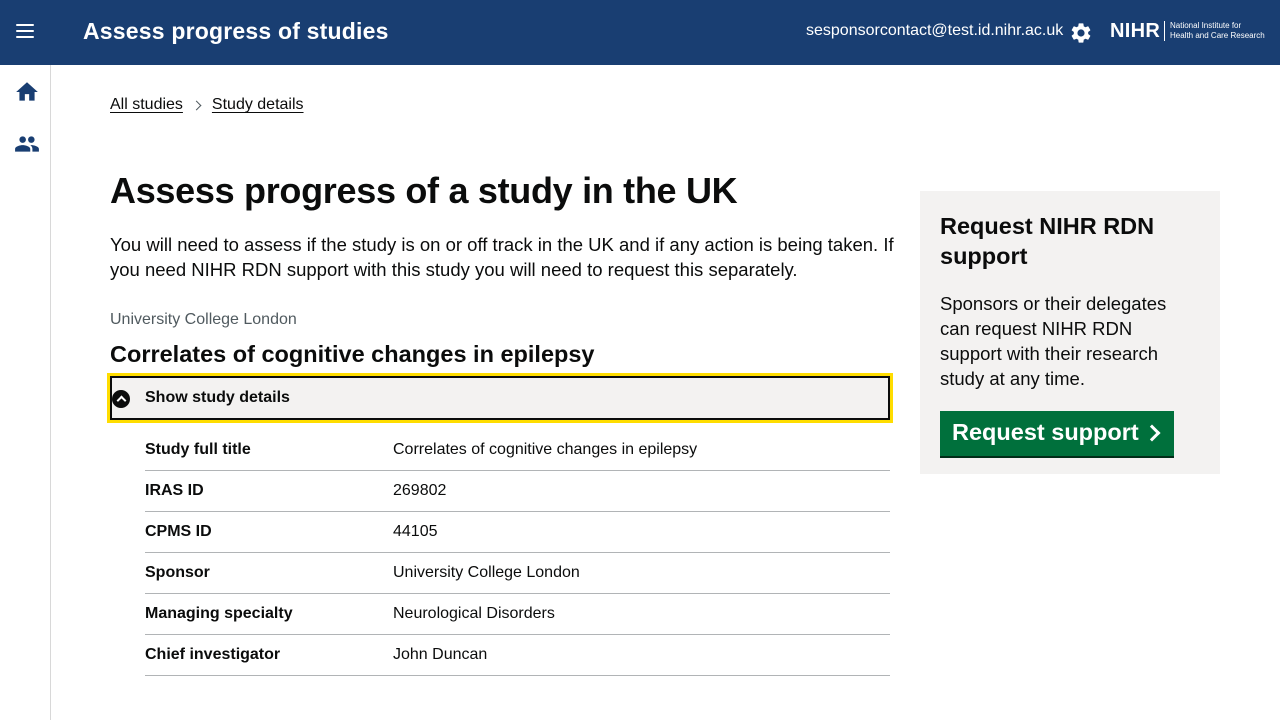  I want to click on summary-key: Managing specialty, so click(219, 613).